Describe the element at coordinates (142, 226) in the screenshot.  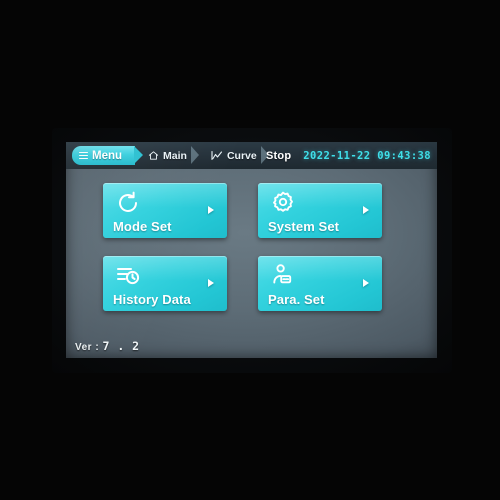
I see `tile-mode-set-label: Mode Set` at that location.